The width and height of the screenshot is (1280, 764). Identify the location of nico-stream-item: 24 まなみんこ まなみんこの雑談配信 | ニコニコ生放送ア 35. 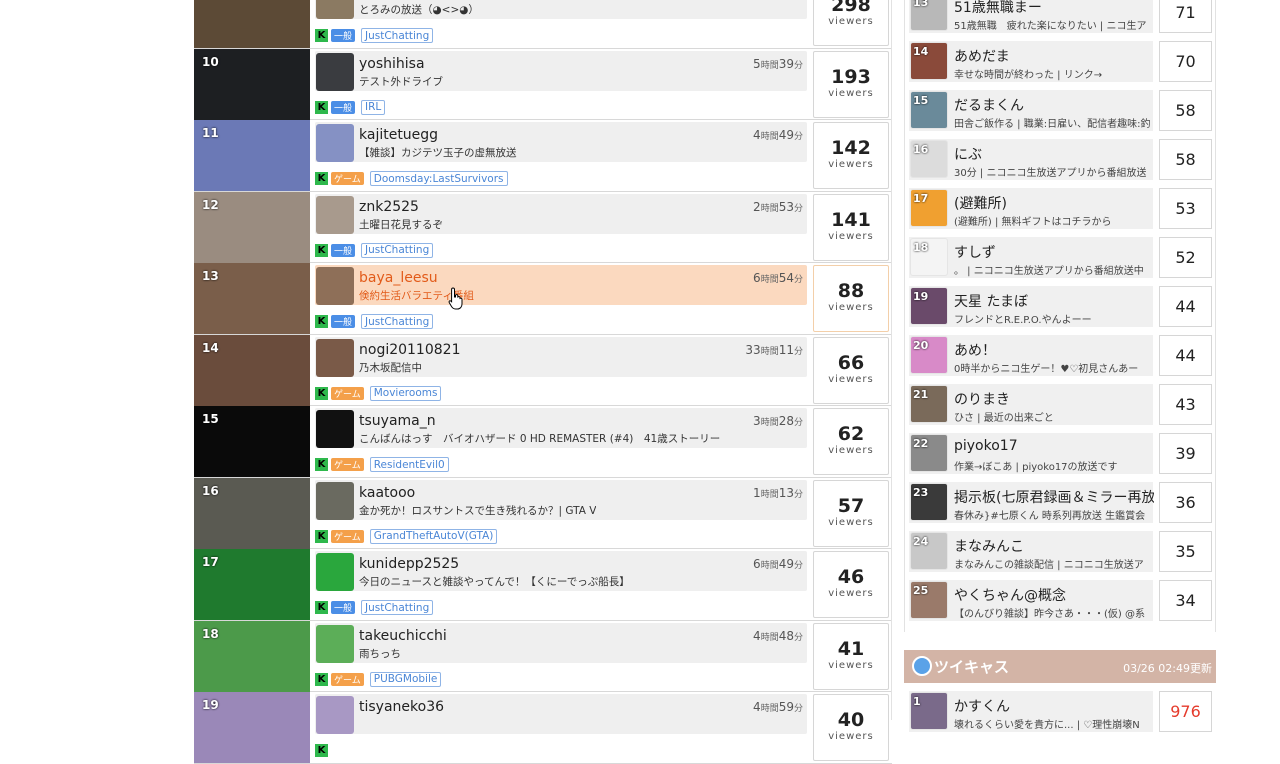
(1060, 550).